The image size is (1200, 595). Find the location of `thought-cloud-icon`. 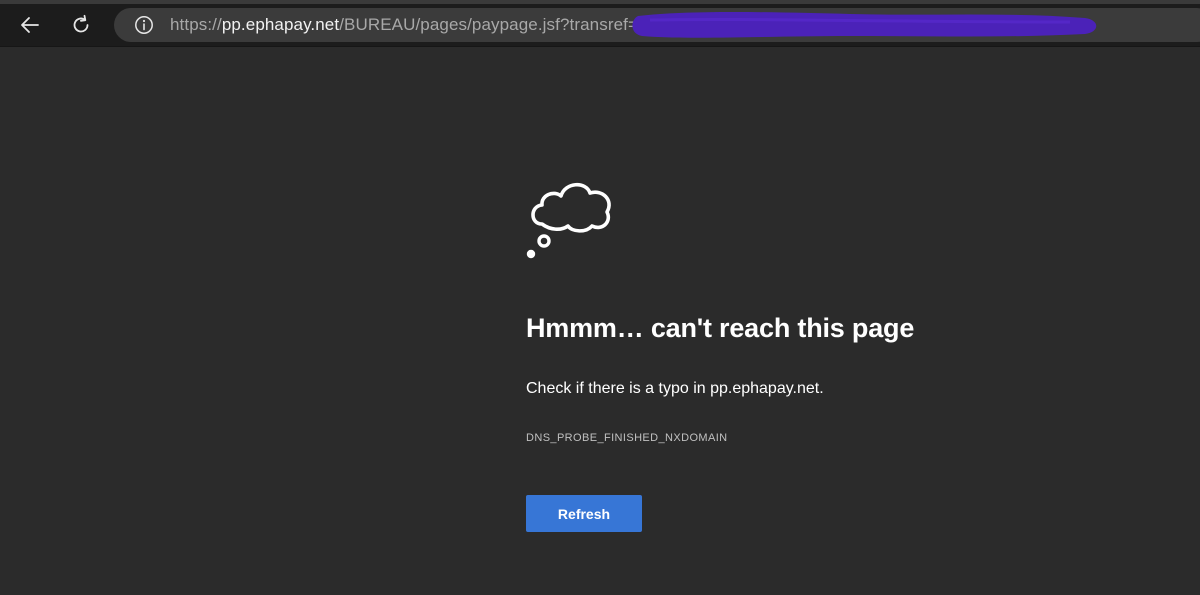

thought-cloud-icon is located at coordinates (568, 220).